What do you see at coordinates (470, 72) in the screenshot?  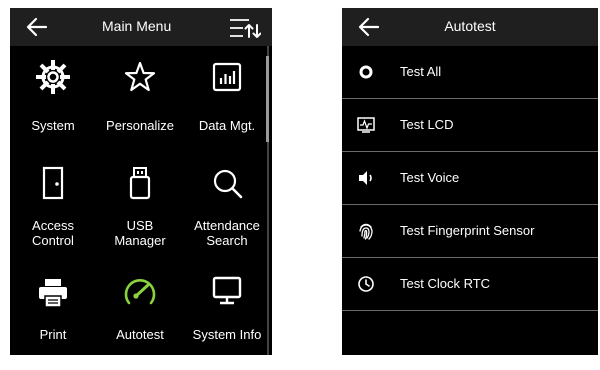 I see `autotest-item-test-all: Test All` at bounding box center [470, 72].